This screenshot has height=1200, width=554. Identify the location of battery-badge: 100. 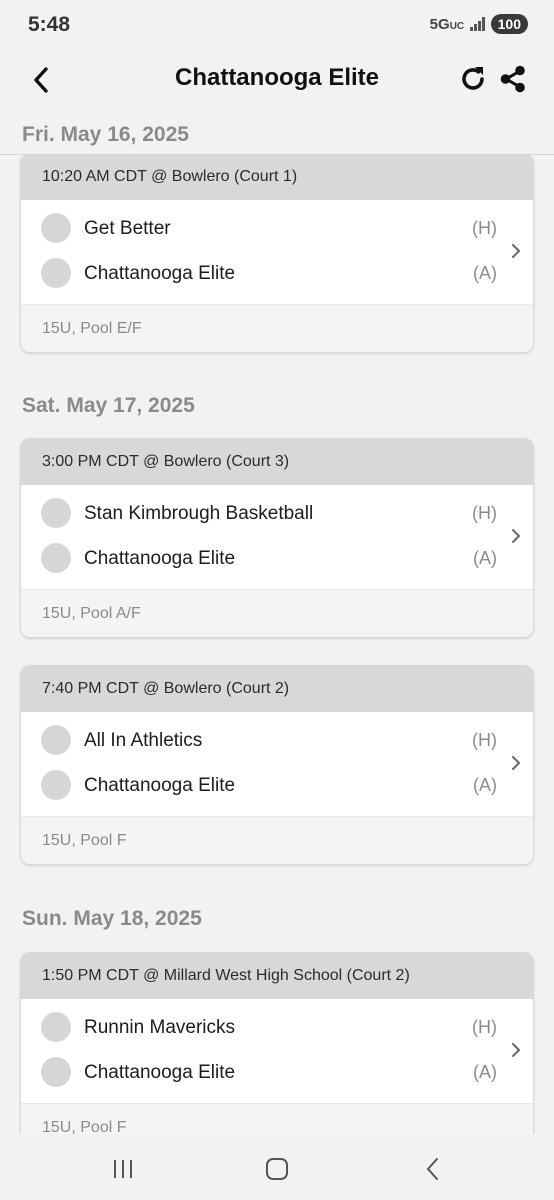
(509, 24).